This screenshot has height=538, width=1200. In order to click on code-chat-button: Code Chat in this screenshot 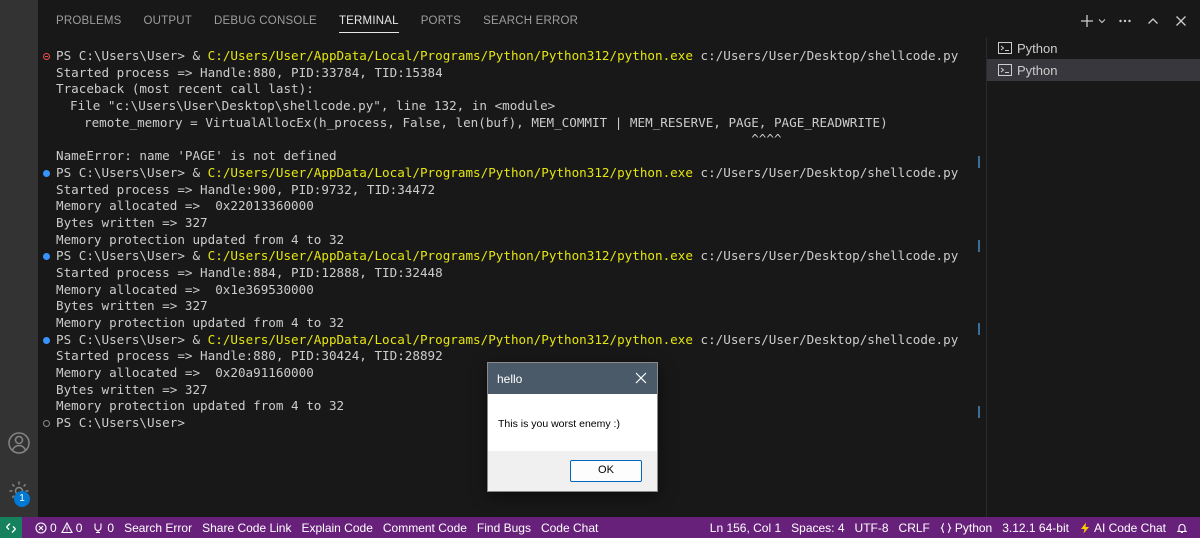, I will do `click(569, 527)`.